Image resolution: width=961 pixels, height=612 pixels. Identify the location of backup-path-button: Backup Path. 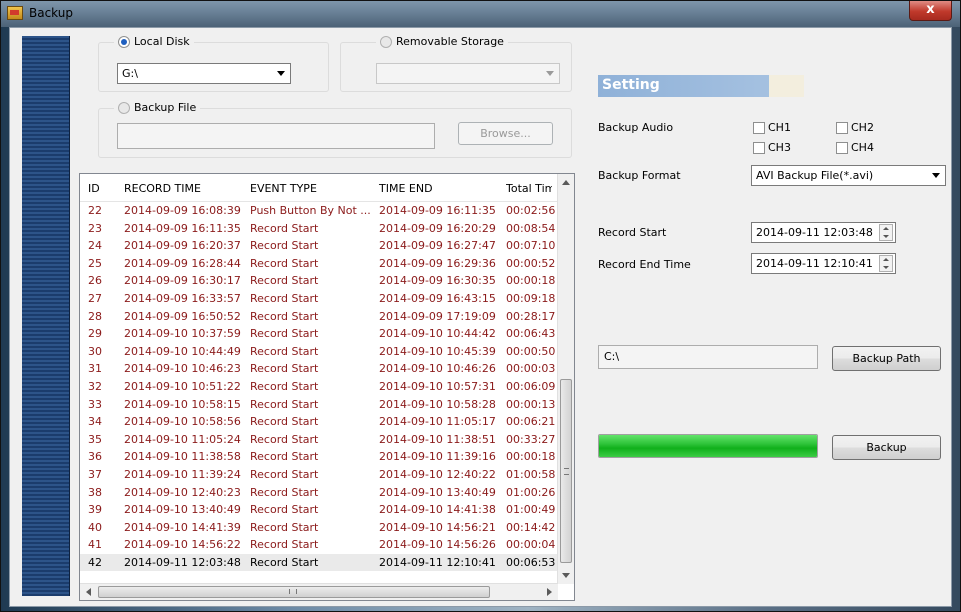
(886, 358).